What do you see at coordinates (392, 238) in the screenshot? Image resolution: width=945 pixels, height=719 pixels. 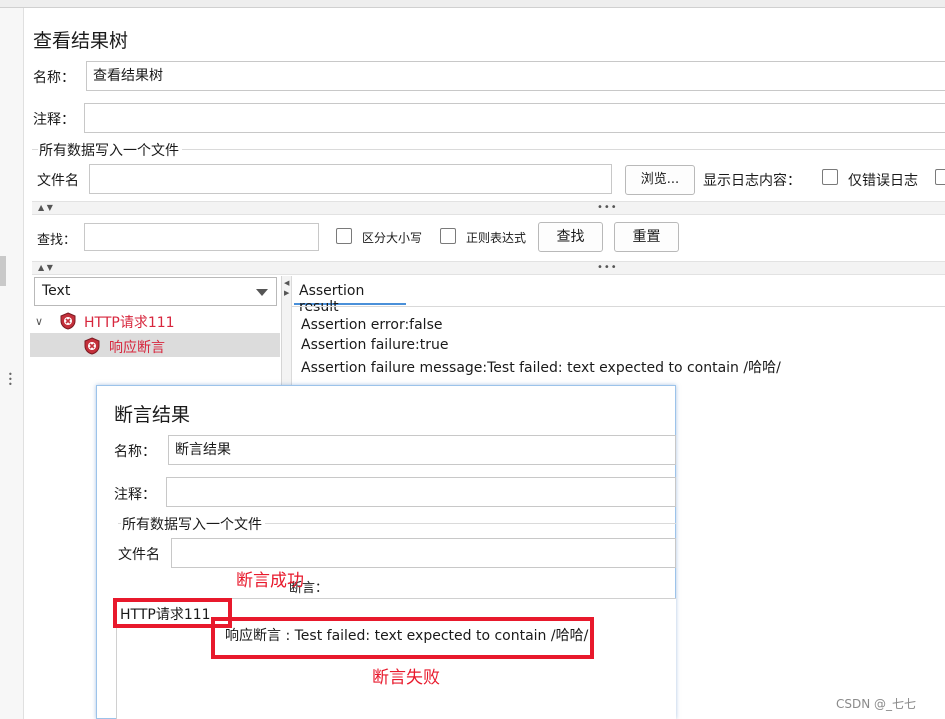 I see `case-sensitive-label: 区分大小写` at bounding box center [392, 238].